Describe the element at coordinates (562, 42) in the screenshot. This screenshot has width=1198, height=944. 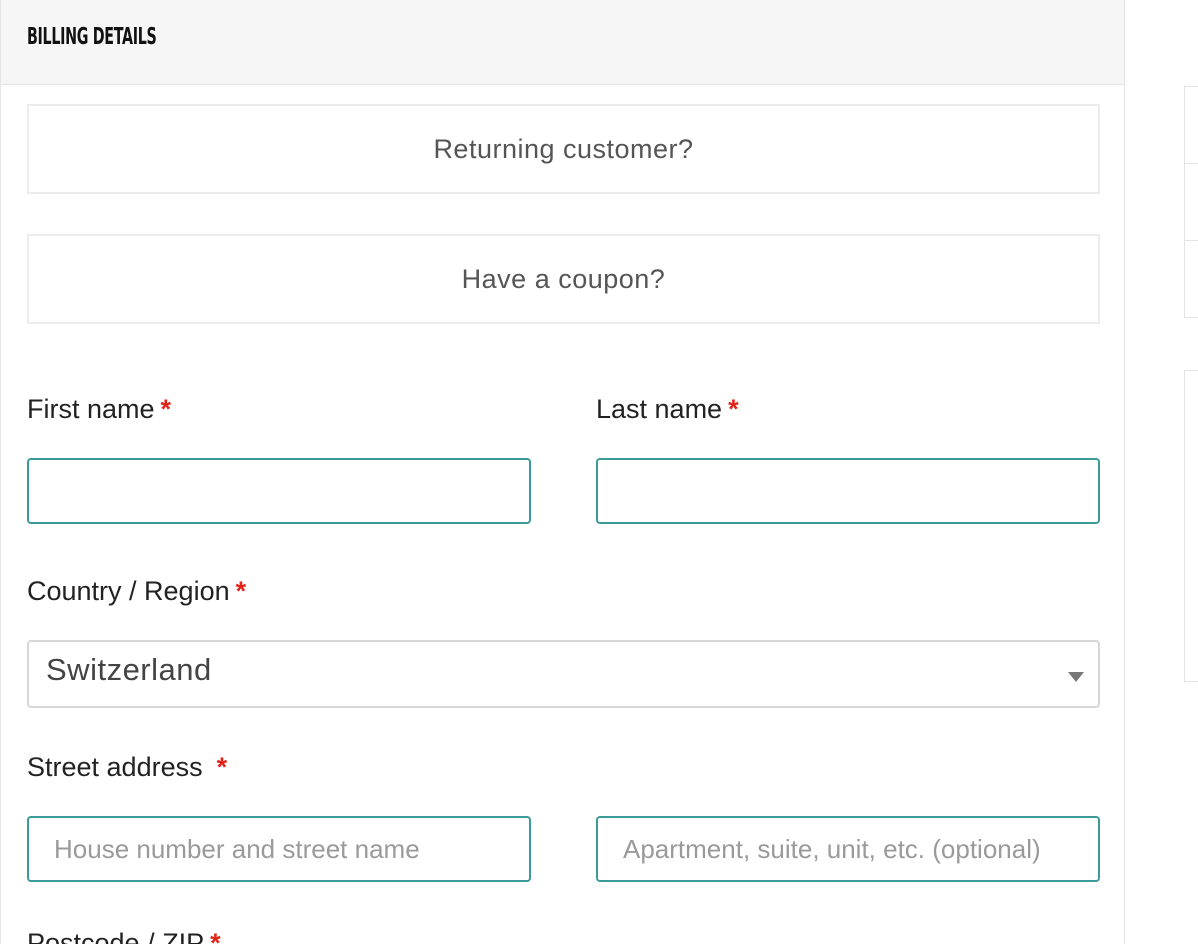
I see `panel-header: Billing details` at that location.